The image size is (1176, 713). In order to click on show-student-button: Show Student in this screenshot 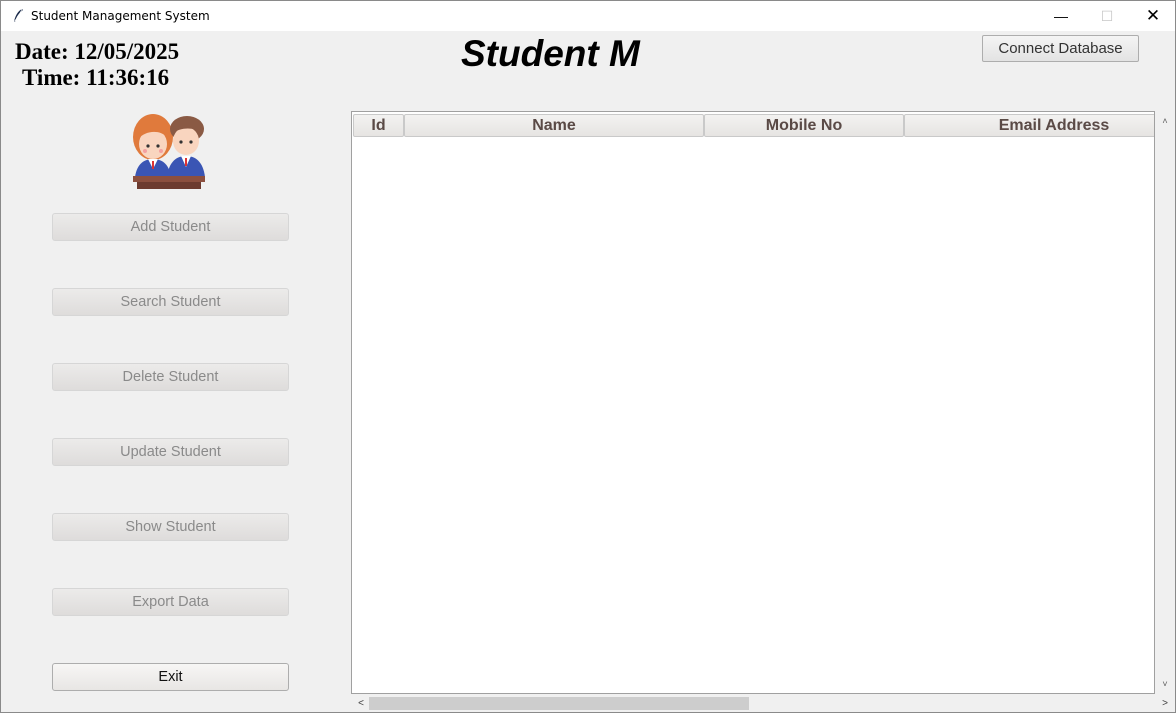, I will do `click(170, 527)`.